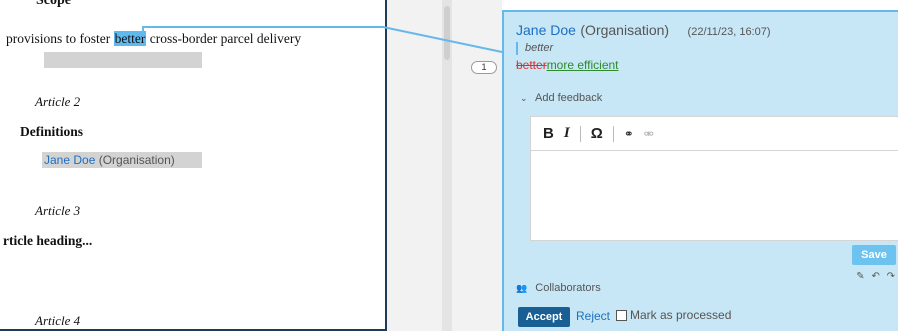 The width and height of the screenshot is (898, 331). What do you see at coordinates (729, 32) in the screenshot?
I see `comment-timestamp: (22/11/23, 16:07)` at bounding box center [729, 32].